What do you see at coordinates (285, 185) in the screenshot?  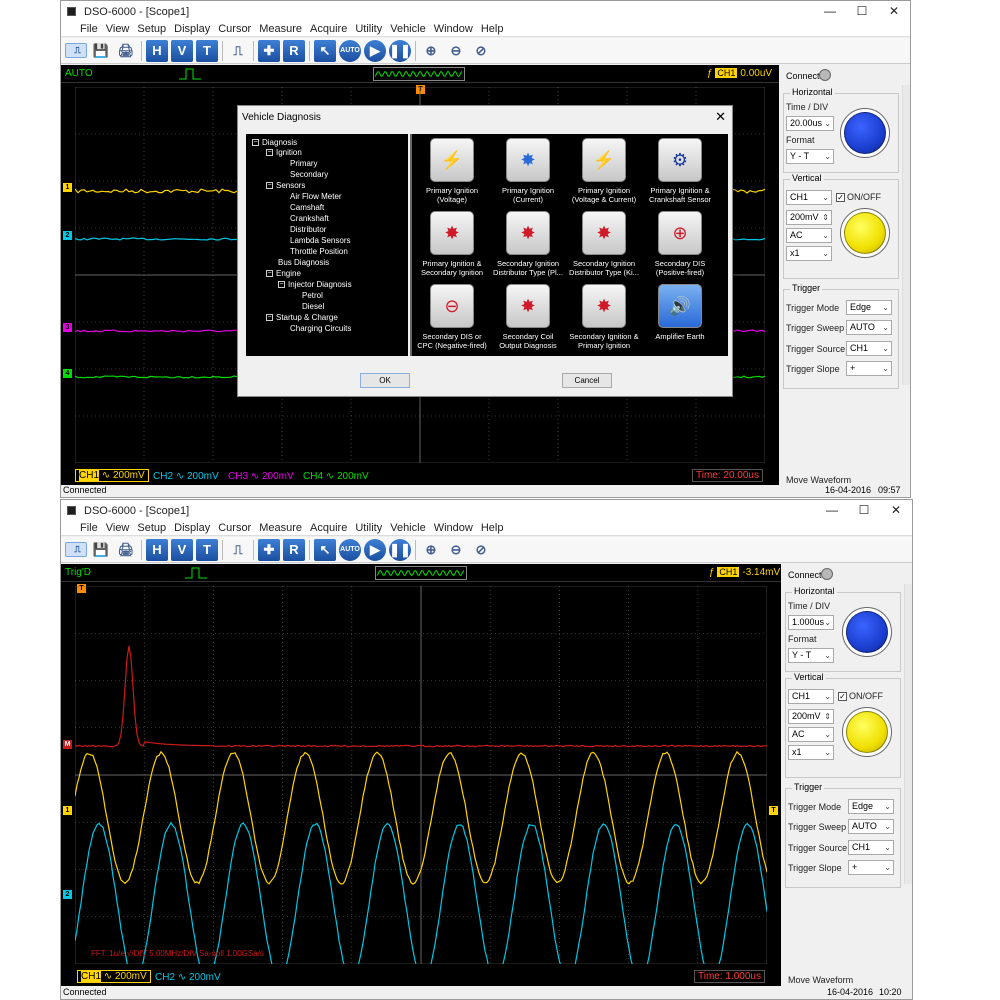 I see `tree-item: − Sensors` at bounding box center [285, 185].